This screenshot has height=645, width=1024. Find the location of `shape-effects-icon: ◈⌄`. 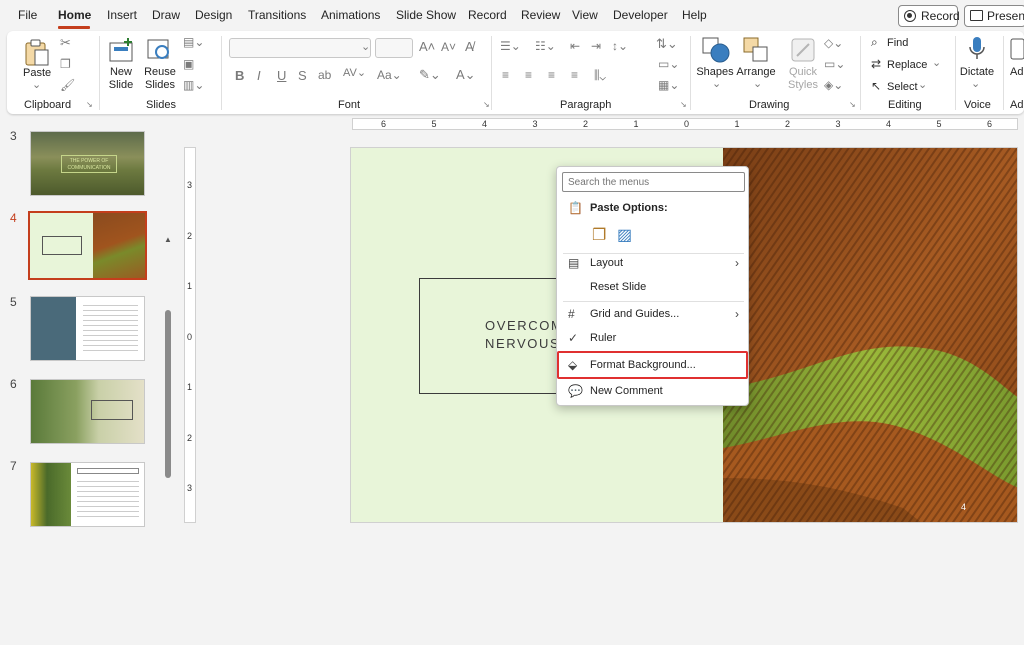

shape-effects-icon: ◈⌄ is located at coordinates (833, 85).